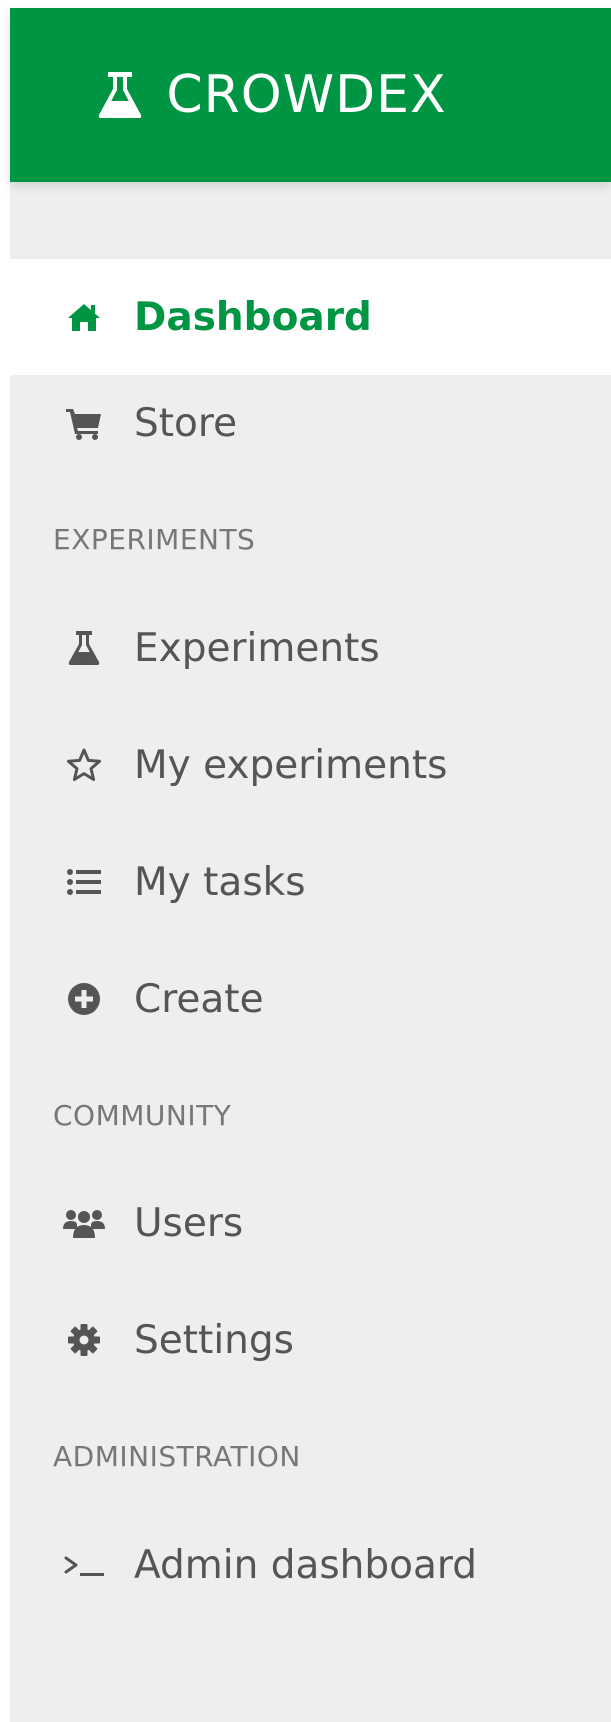 The width and height of the screenshot is (611, 1722). I want to click on menu-item-dashboard: Dashboard, so click(310, 317).